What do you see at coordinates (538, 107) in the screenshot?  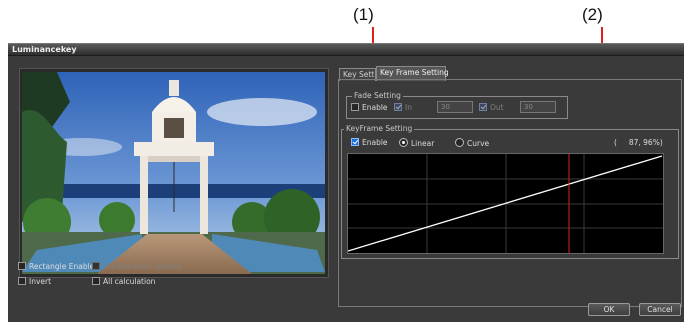 I see `fade-out-input: 30` at bounding box center [538, 107].